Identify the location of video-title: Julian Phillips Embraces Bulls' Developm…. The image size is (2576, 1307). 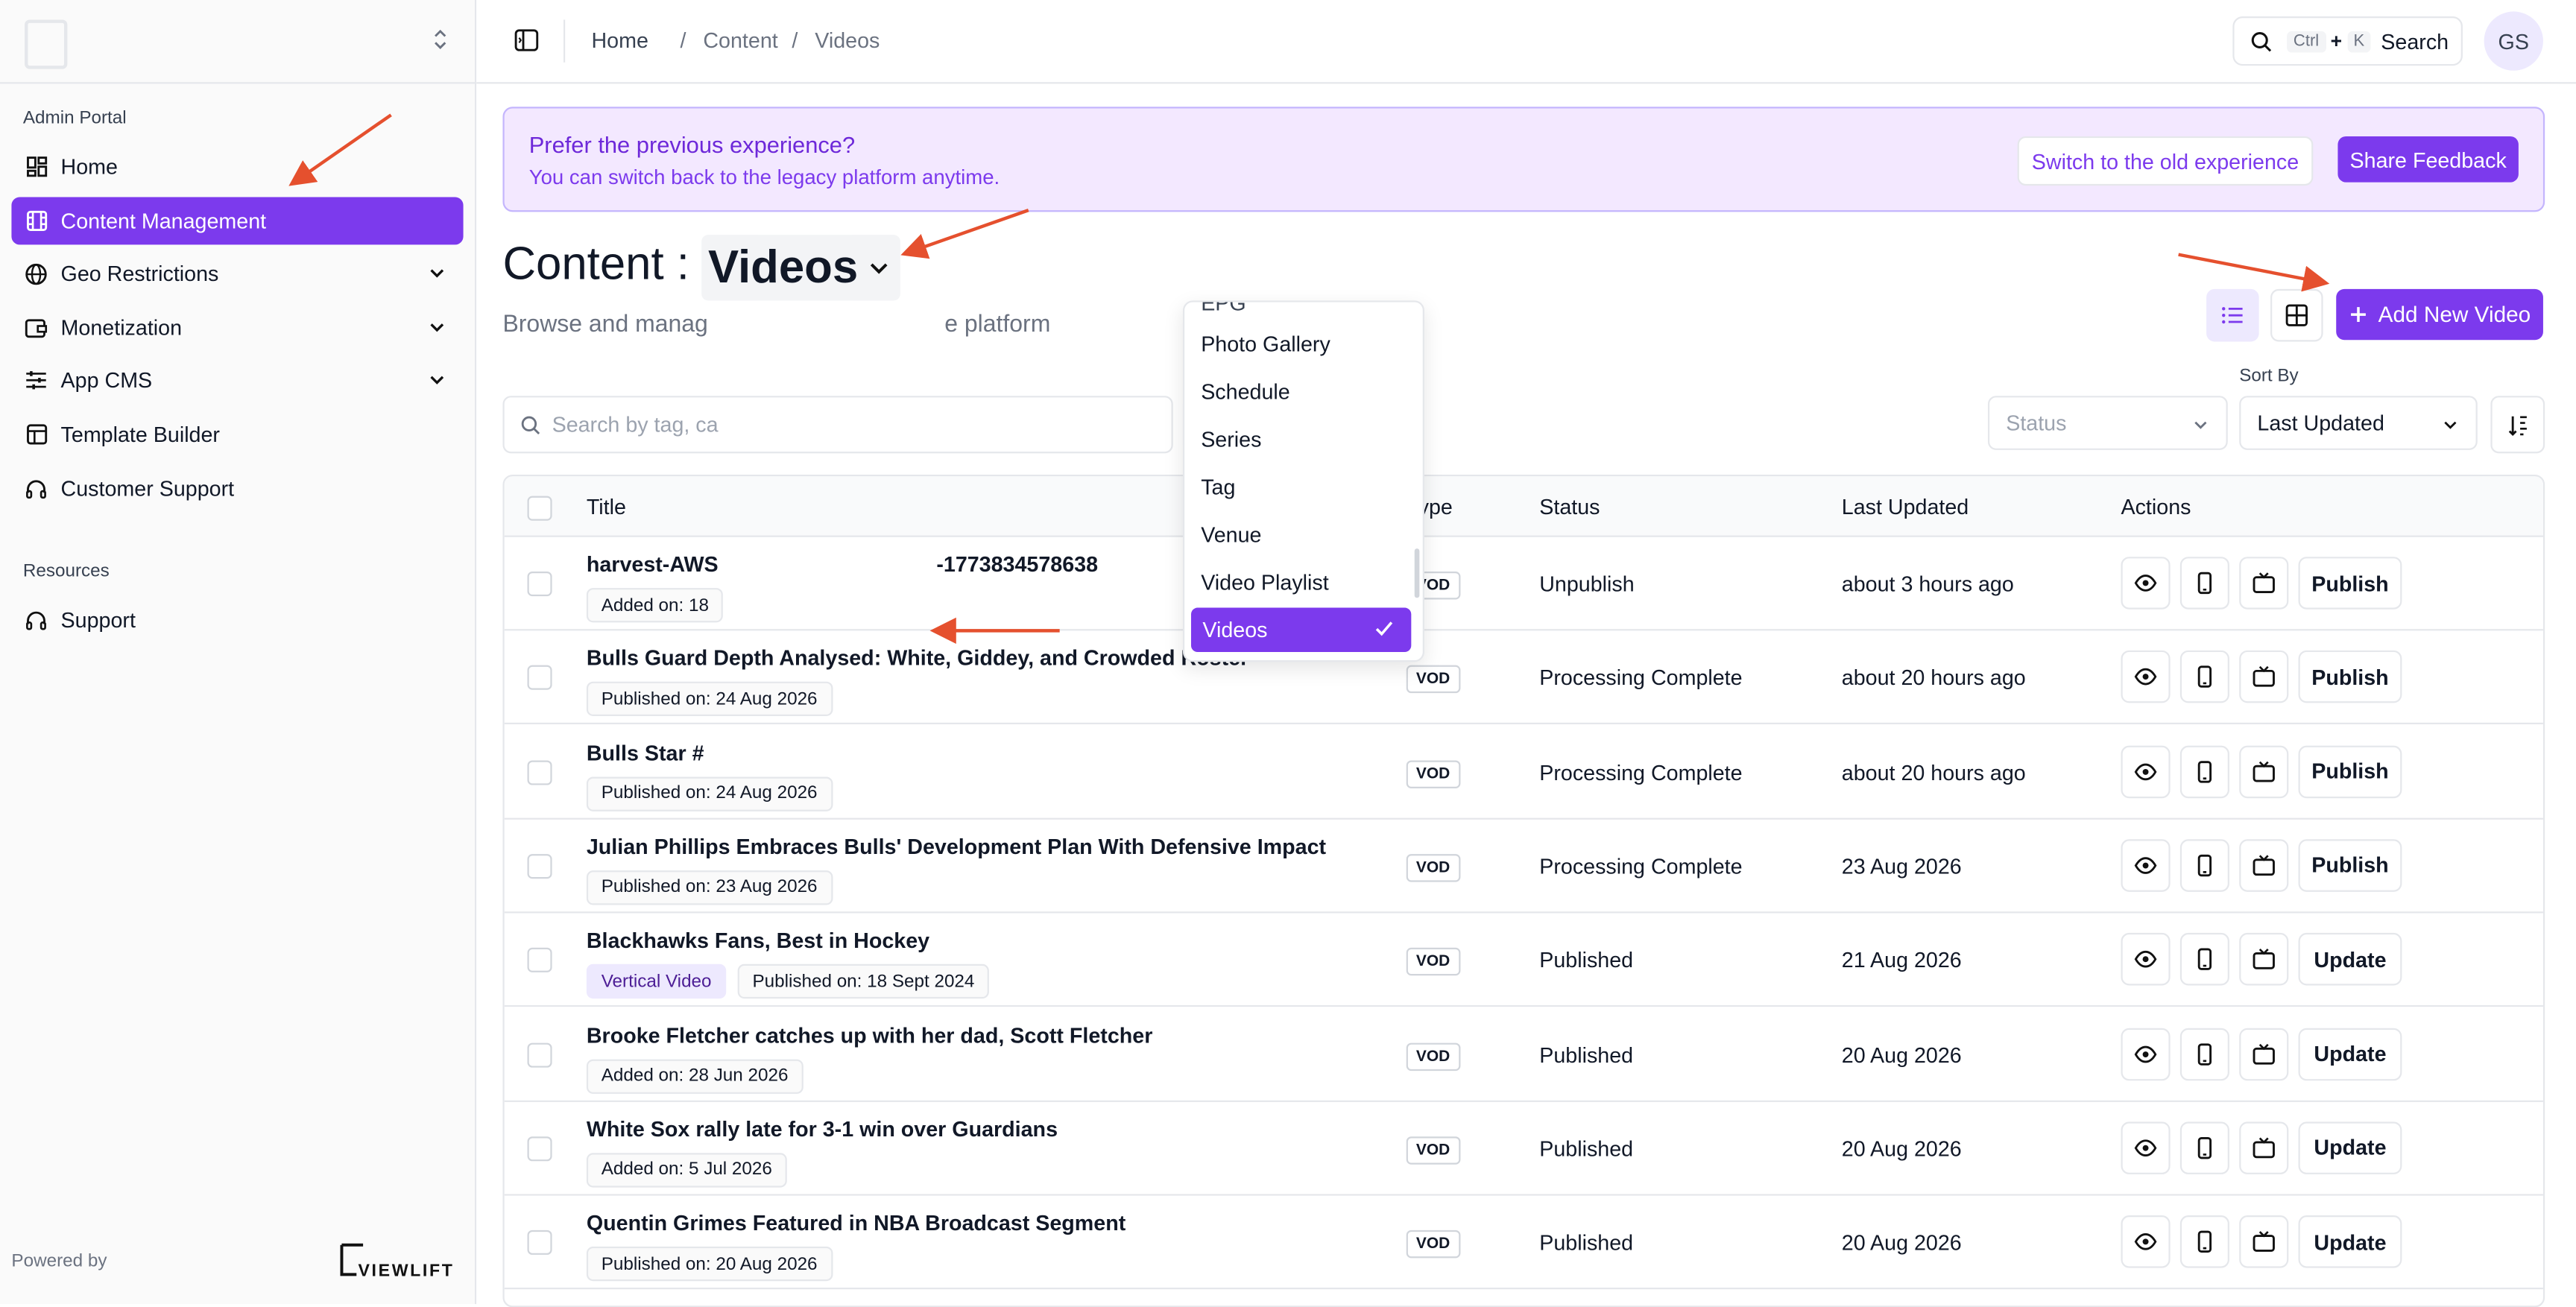
(957, 846).